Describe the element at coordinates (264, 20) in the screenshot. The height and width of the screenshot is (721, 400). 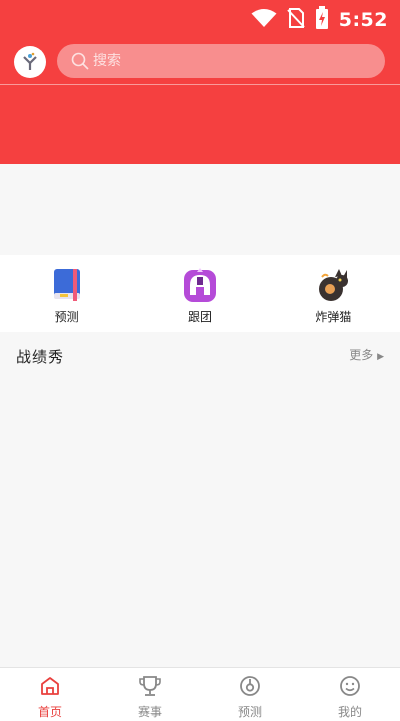
I see `wifi-icon` at that location.